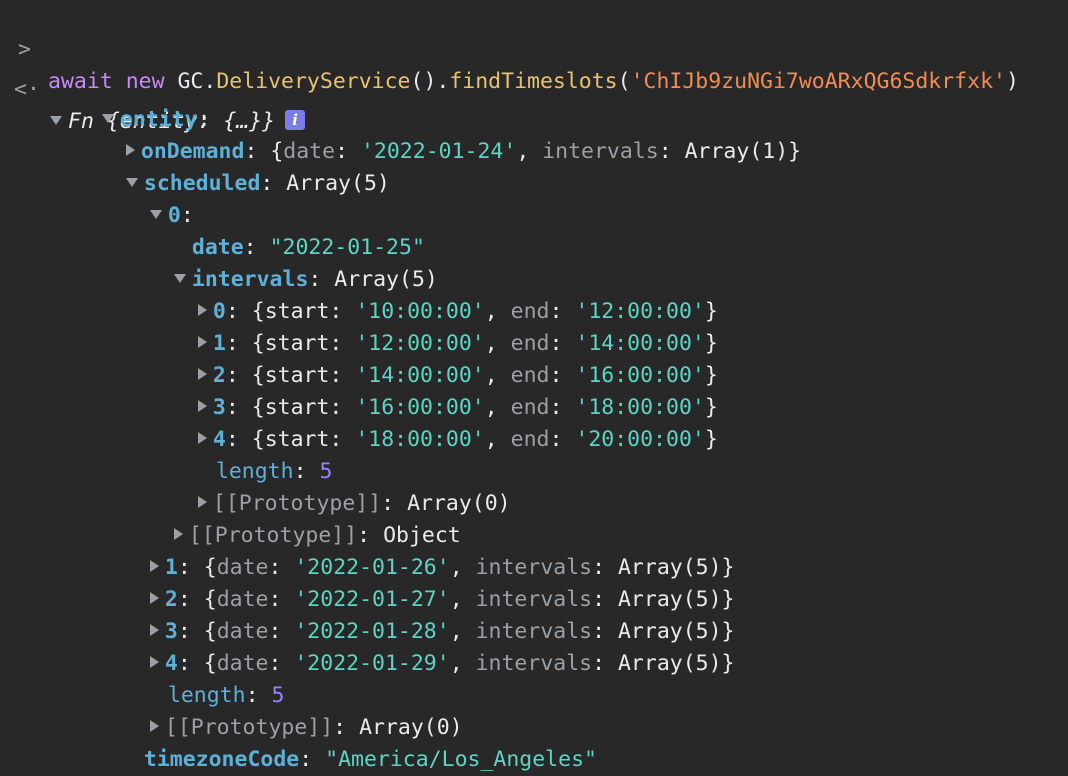  I want to click on string-value: "America/Los_Angeles", so click(461, 759).